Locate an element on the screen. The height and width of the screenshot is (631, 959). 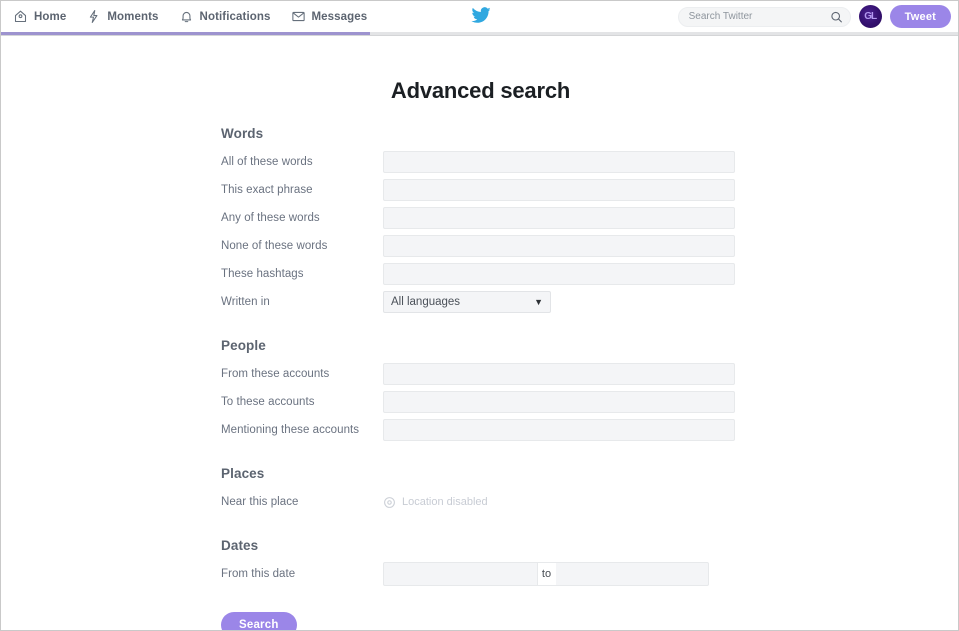
field-row-any-of-these-words: Any of these words is located at coordinates (589, 218).